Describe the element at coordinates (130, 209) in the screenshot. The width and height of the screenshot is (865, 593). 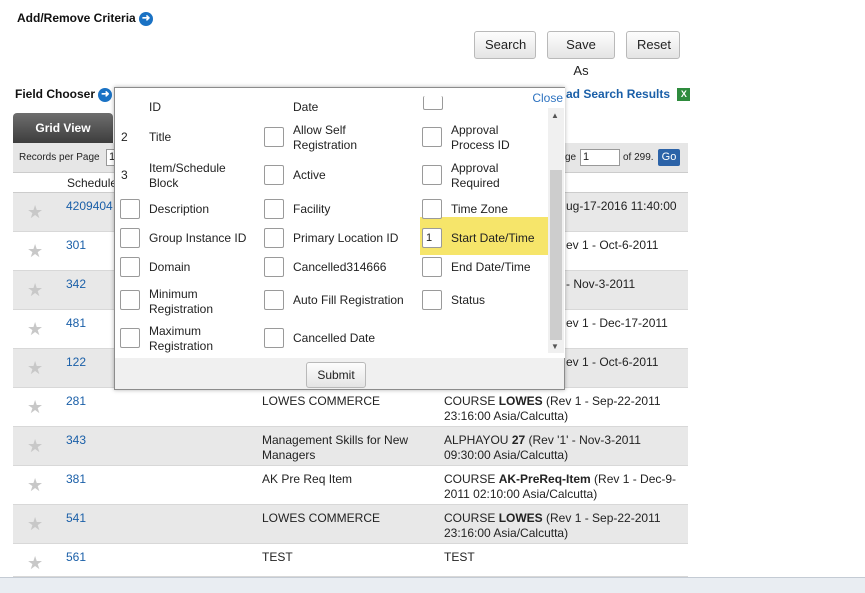
I see `field-checkbox-description` at that location.